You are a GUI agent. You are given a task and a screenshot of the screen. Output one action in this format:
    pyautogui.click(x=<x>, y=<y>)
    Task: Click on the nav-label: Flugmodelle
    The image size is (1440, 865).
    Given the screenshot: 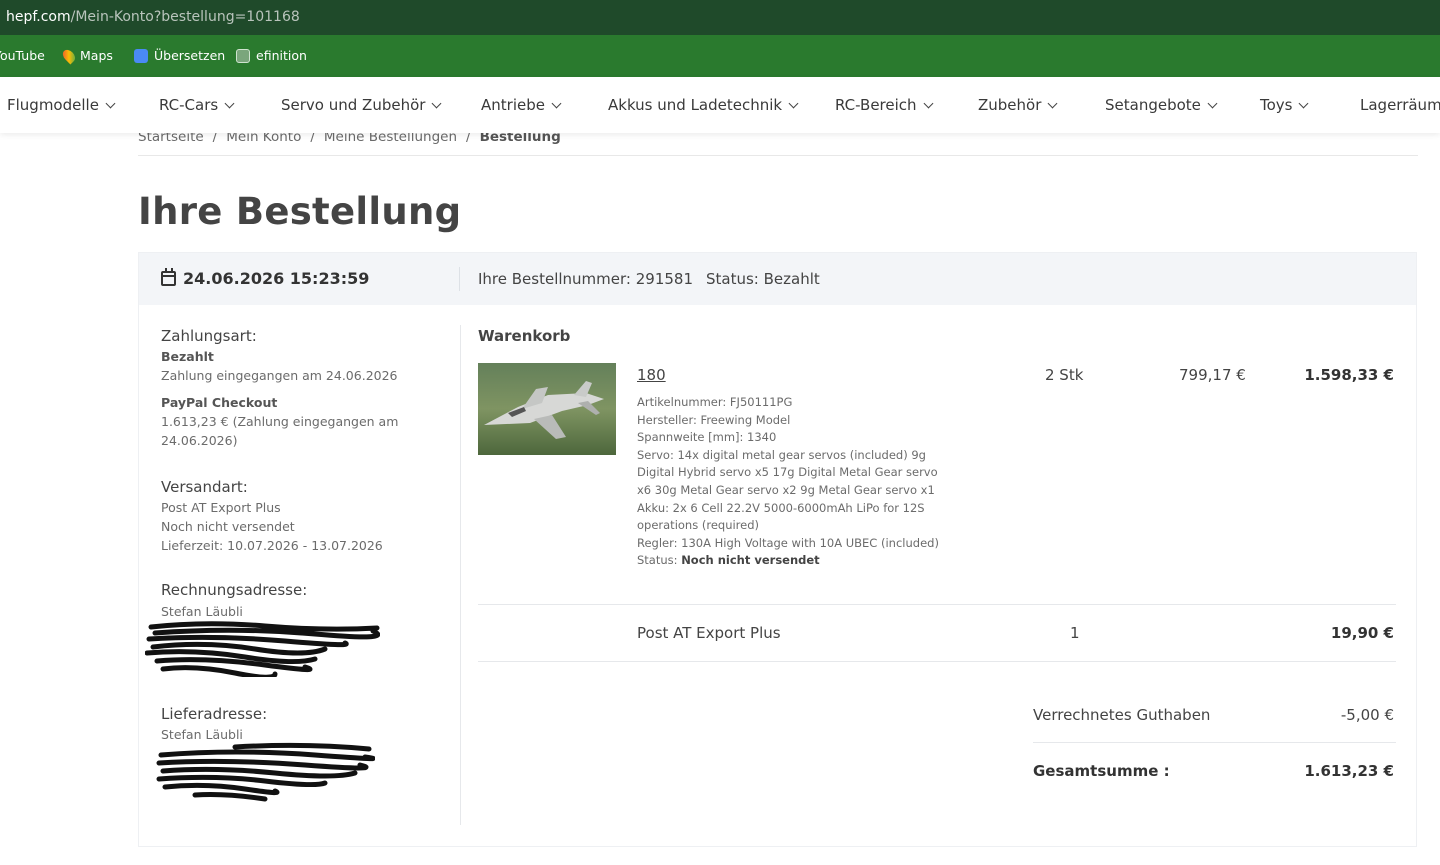 What is the action you would take?
    pyautogui.click(x=53, y=105)
    